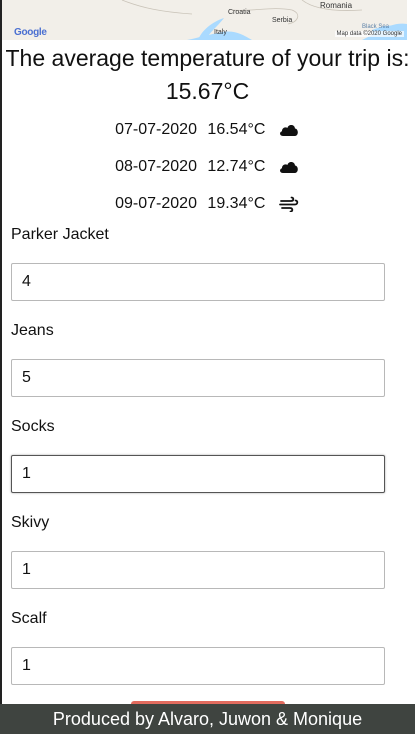 Image resolution: width=415 pixels, height=734 pixels. Describe the element at coordinates (32, 330) in the screenshot. I see `item-label-jeans: Jeans` at that location.